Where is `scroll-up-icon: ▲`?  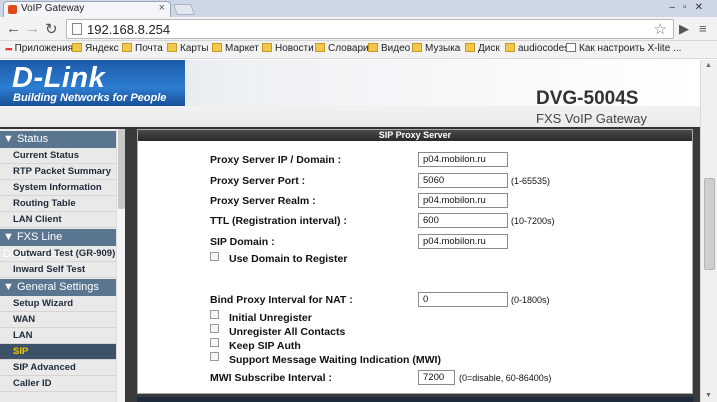 scroll-up-icon: ▲ is located at coordinates (708, 65).